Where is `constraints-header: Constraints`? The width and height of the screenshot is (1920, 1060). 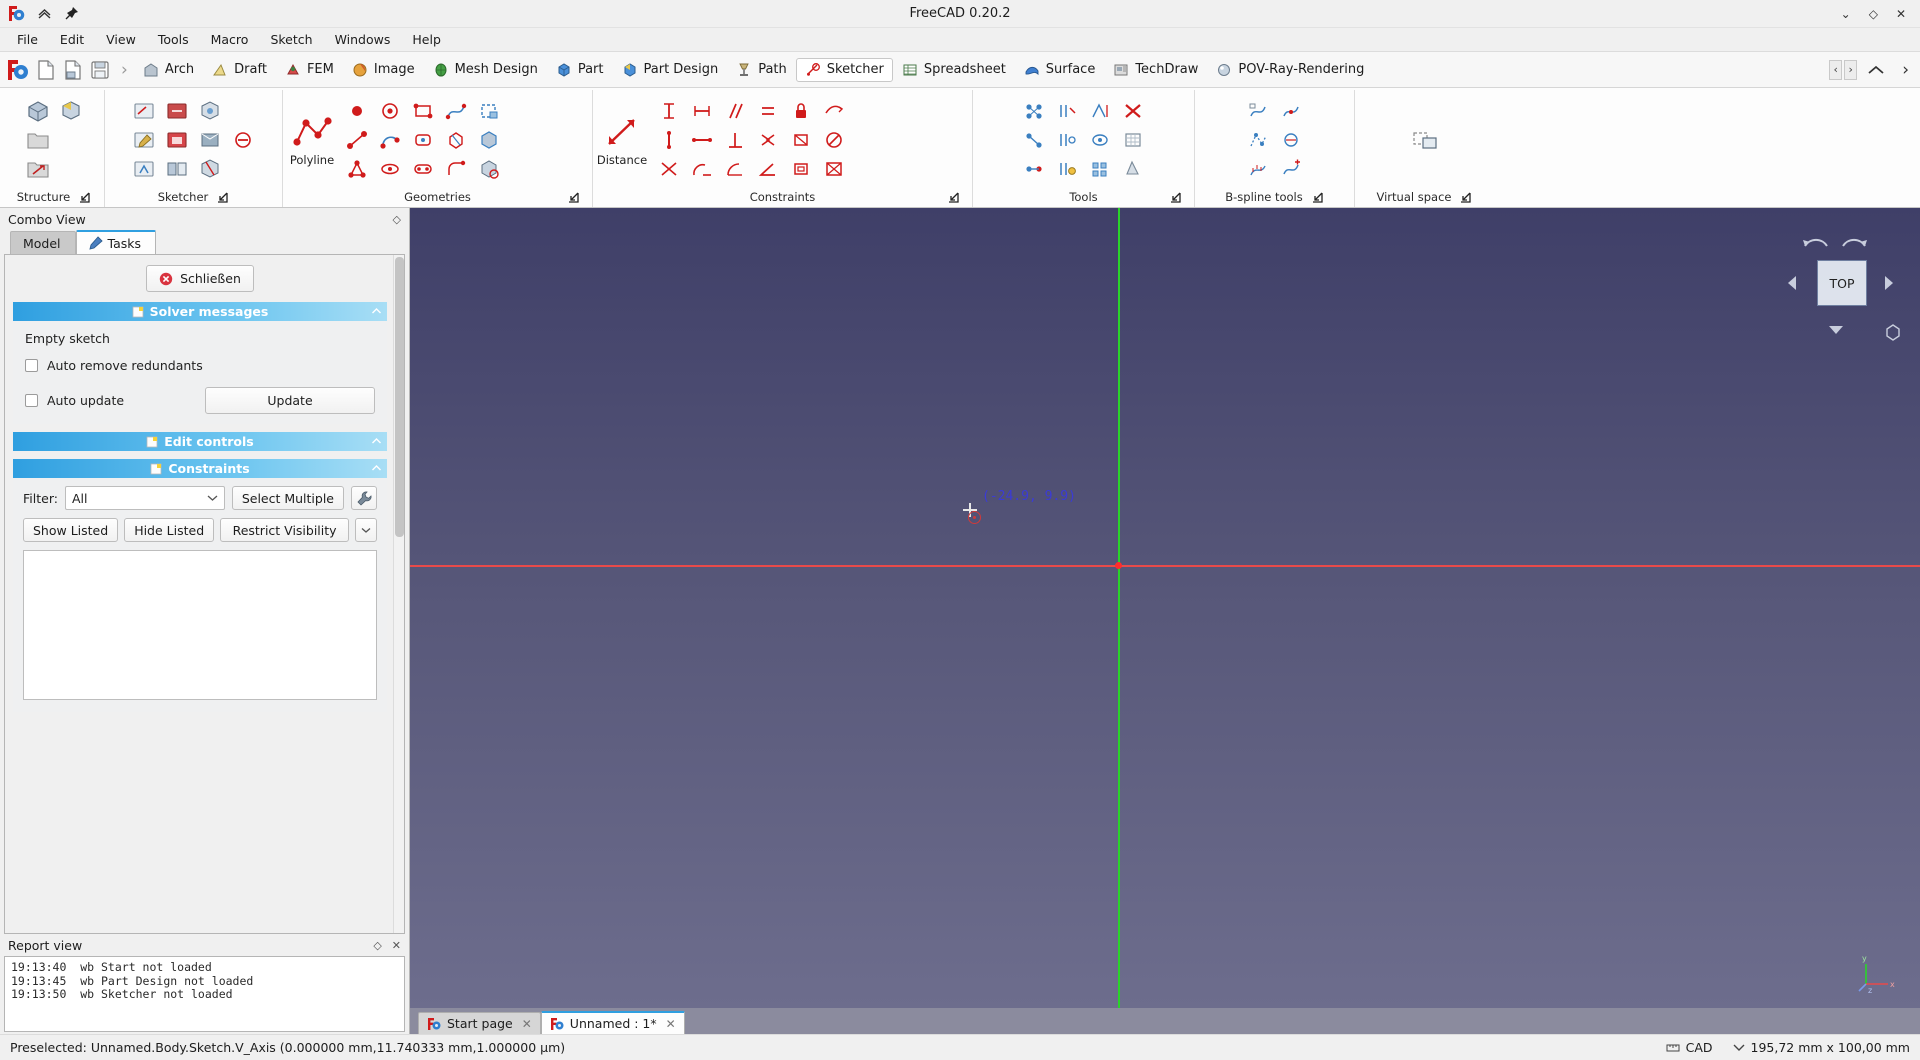
constraints-header: Constraints is located at coordinates (200, 468).